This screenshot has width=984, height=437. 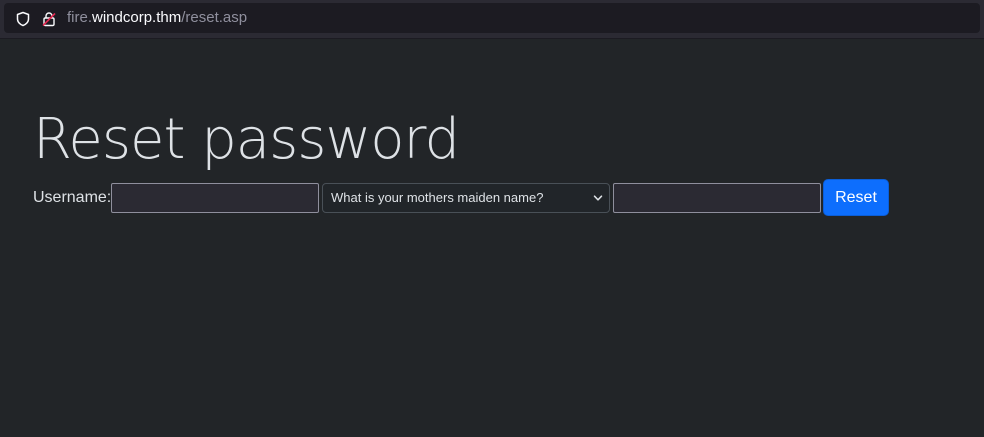 I want to click on reset-button: Reset, so click(x=856, y=197).